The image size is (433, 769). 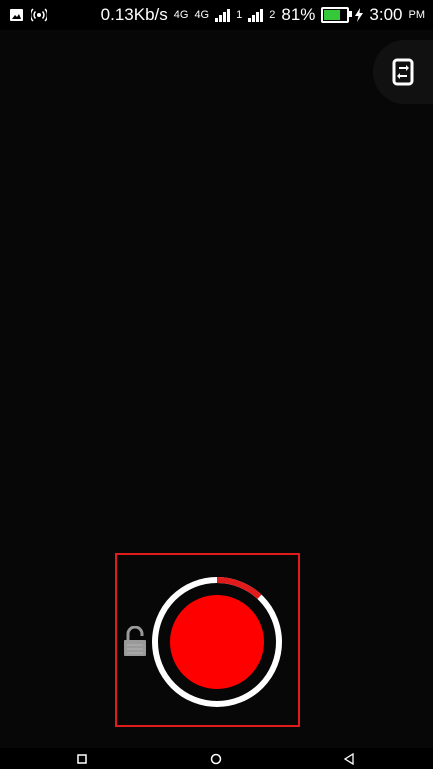 I want to click on status-left, so click(x=28, y=15).